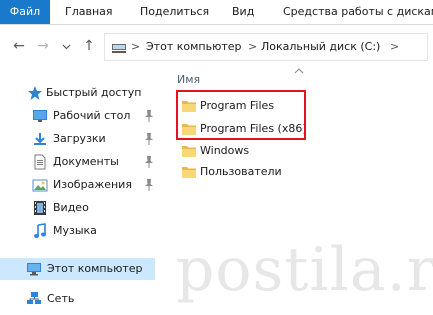  I want to click on nav-item-label: Документы, so click(86, 161).